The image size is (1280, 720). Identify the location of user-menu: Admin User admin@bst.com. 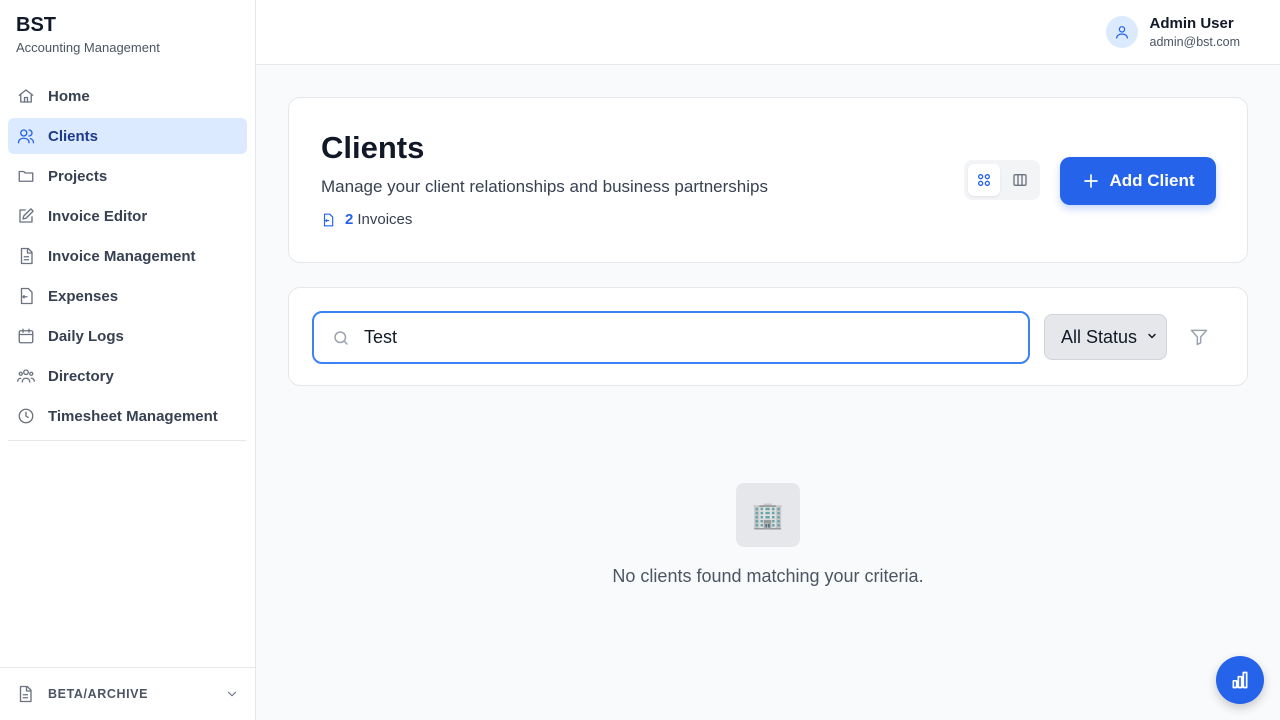
(1173, 32).